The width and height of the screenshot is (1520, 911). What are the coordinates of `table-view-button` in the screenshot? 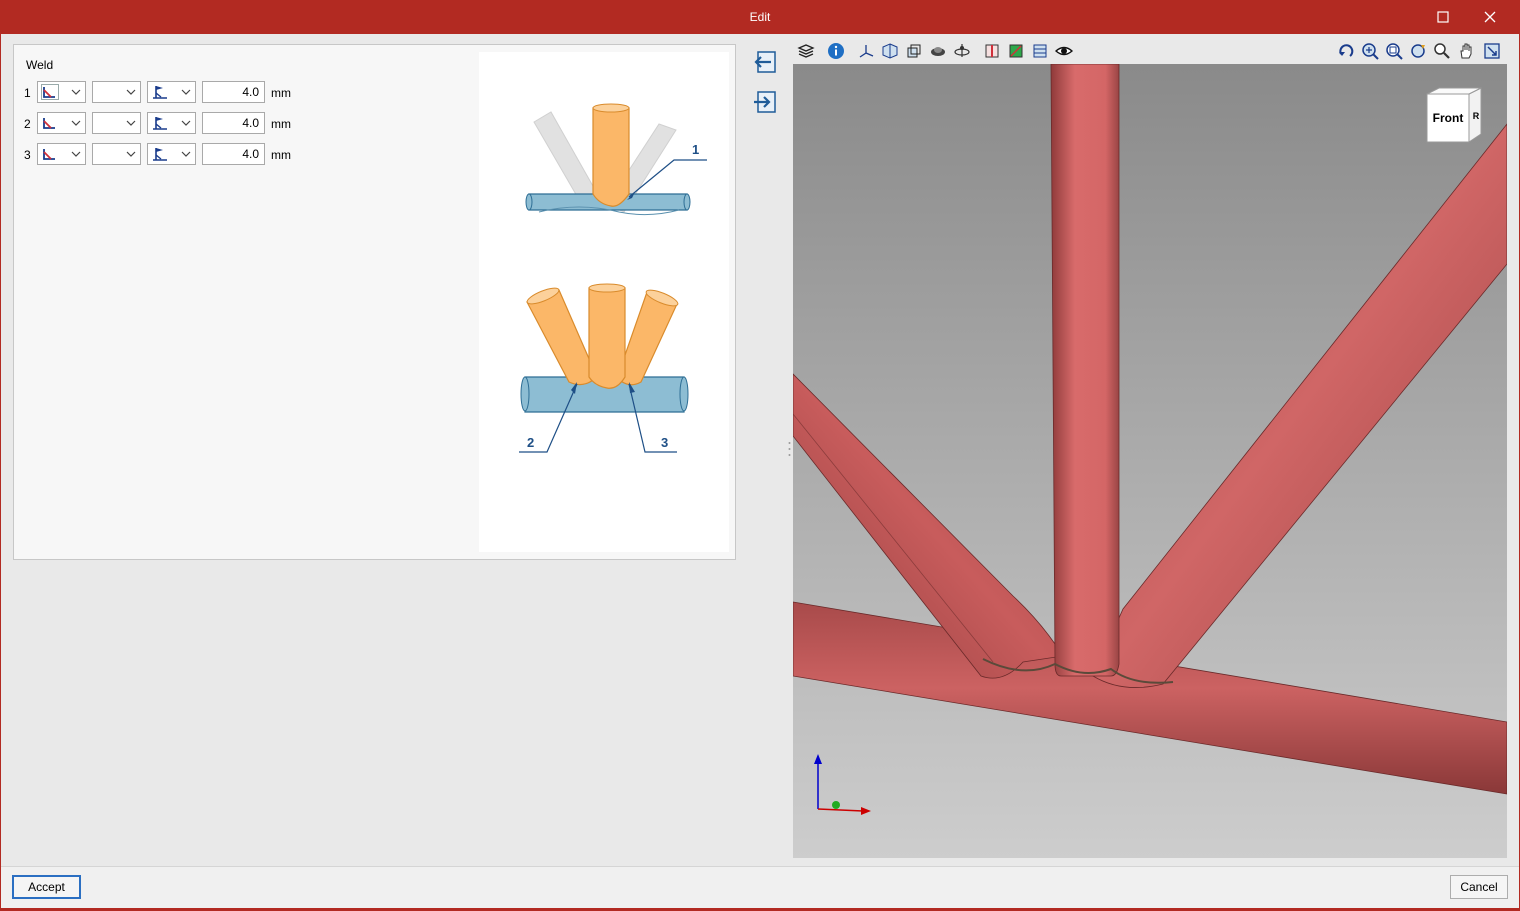 It's located at (1040, 51).